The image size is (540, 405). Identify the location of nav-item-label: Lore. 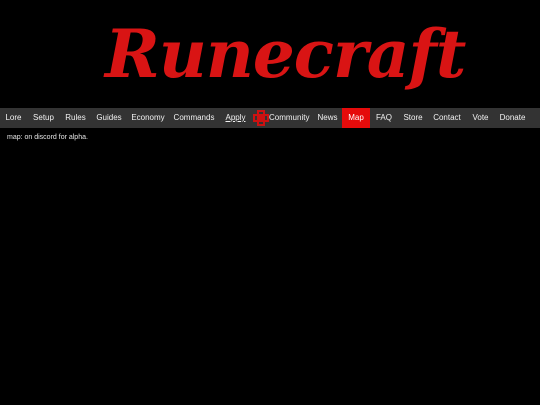
(13, 117).